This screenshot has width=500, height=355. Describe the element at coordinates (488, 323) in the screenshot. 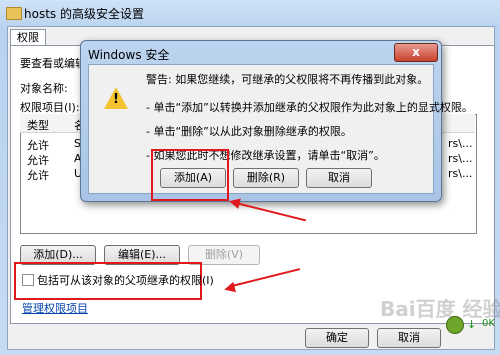

I see `status-icon: 0K` at that location.